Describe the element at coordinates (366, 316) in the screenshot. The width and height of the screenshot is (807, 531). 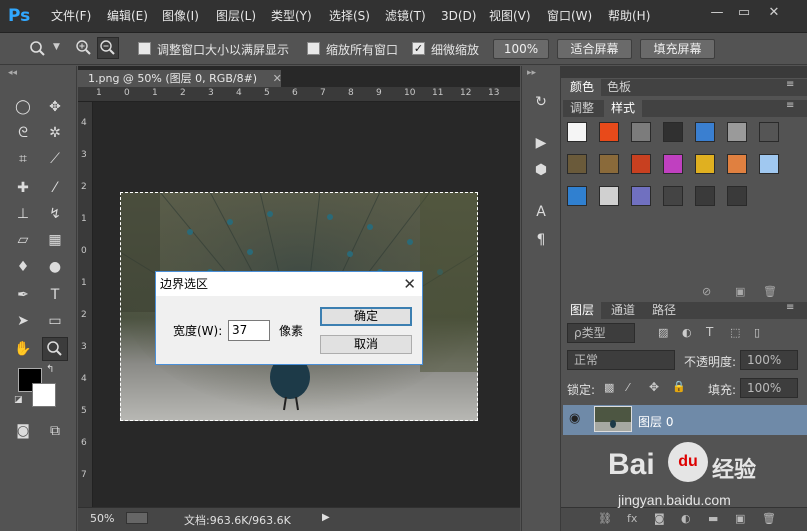
I see `ok-button: 确定` at that location.